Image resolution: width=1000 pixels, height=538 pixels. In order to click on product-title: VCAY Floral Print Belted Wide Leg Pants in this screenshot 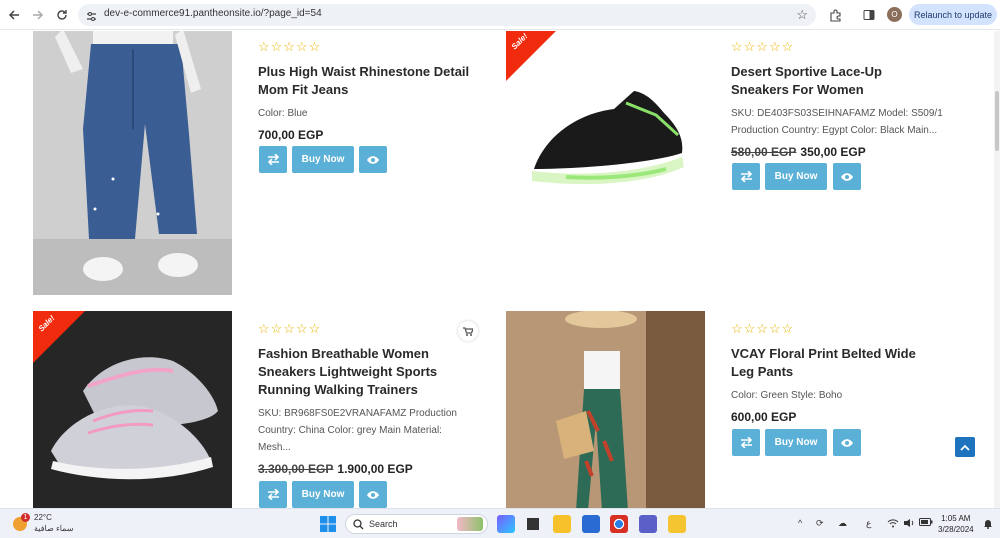, I will do `click(846, 363)`.